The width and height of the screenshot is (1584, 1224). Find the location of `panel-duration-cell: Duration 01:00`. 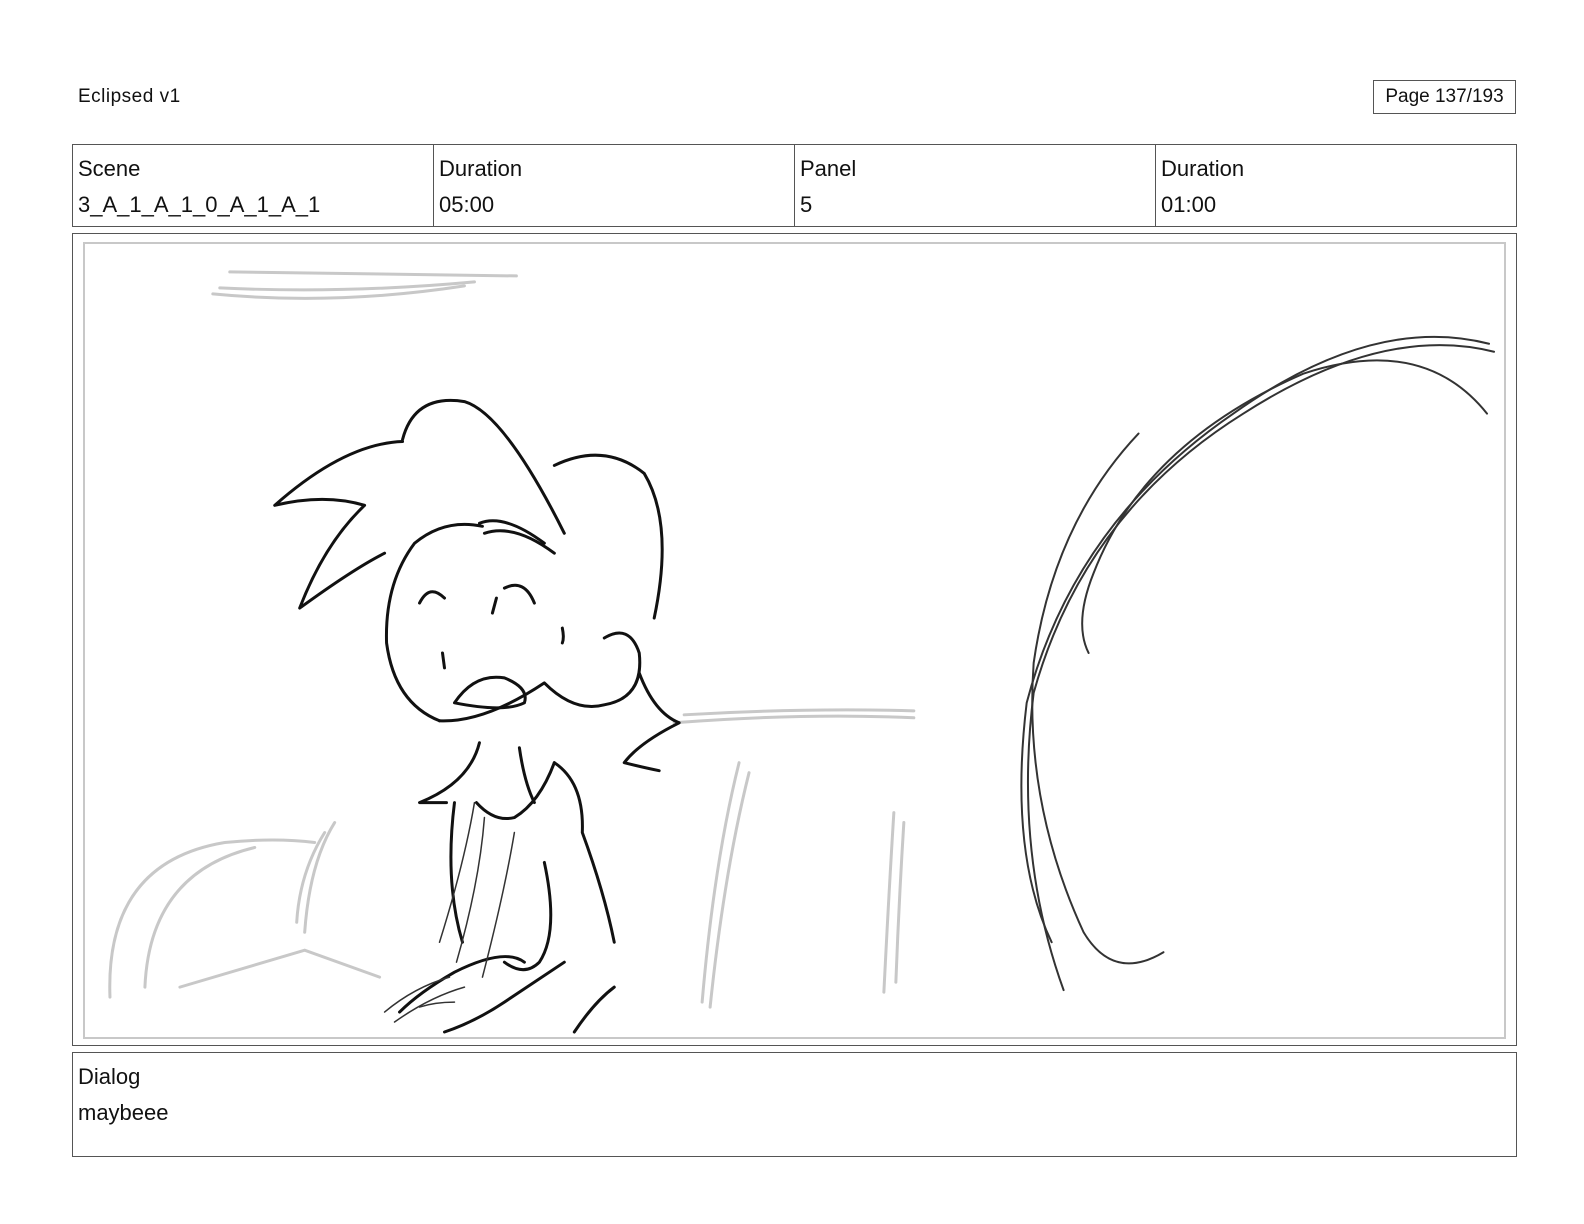

panel-duration-cell: Duration 01:00 is located at coordinates (1336, 185).